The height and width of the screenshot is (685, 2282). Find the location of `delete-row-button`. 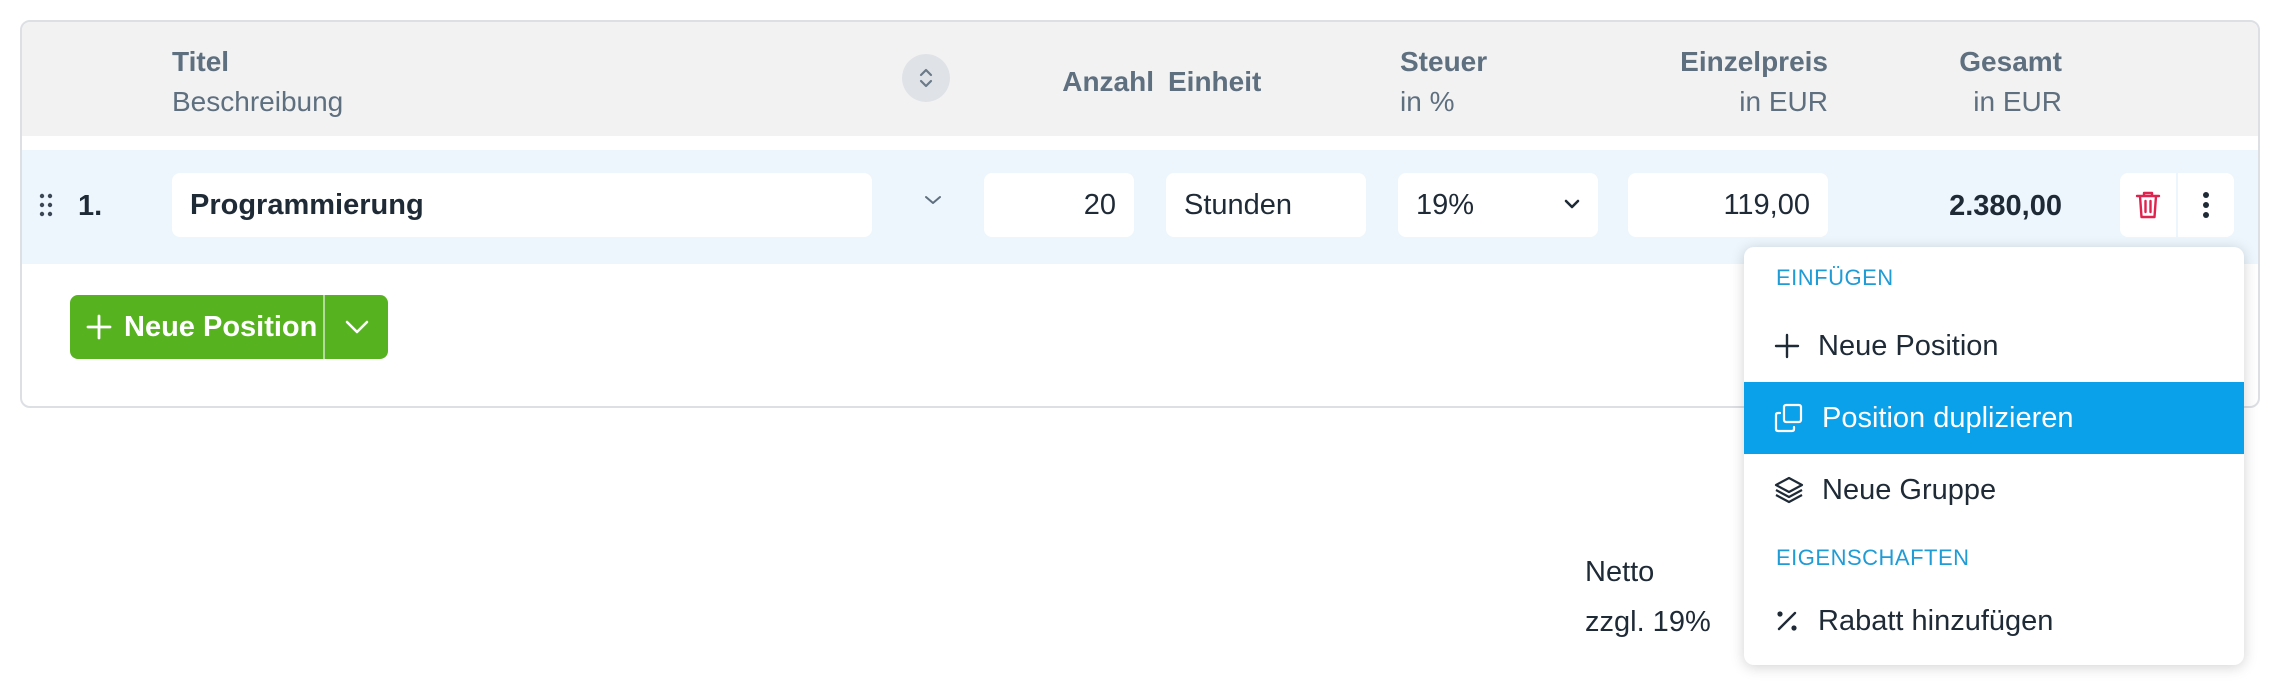

delete-row-button is located at coordinates (2148, 205).